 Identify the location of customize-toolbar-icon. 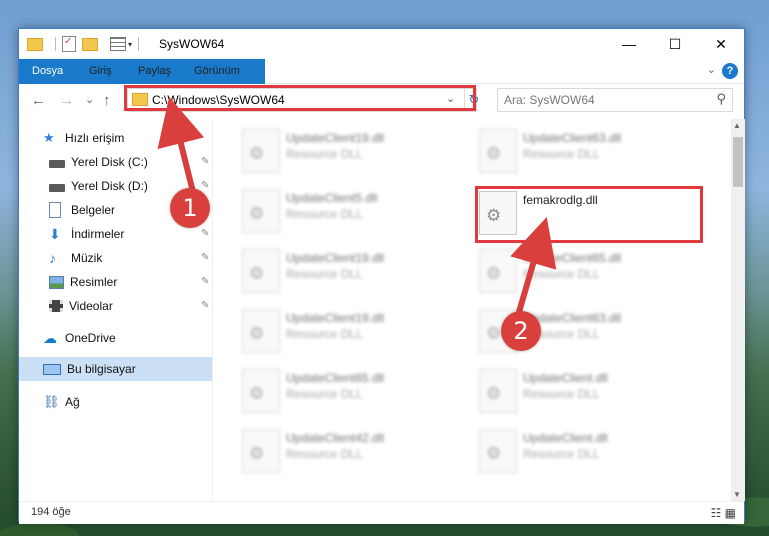
(118, 44).